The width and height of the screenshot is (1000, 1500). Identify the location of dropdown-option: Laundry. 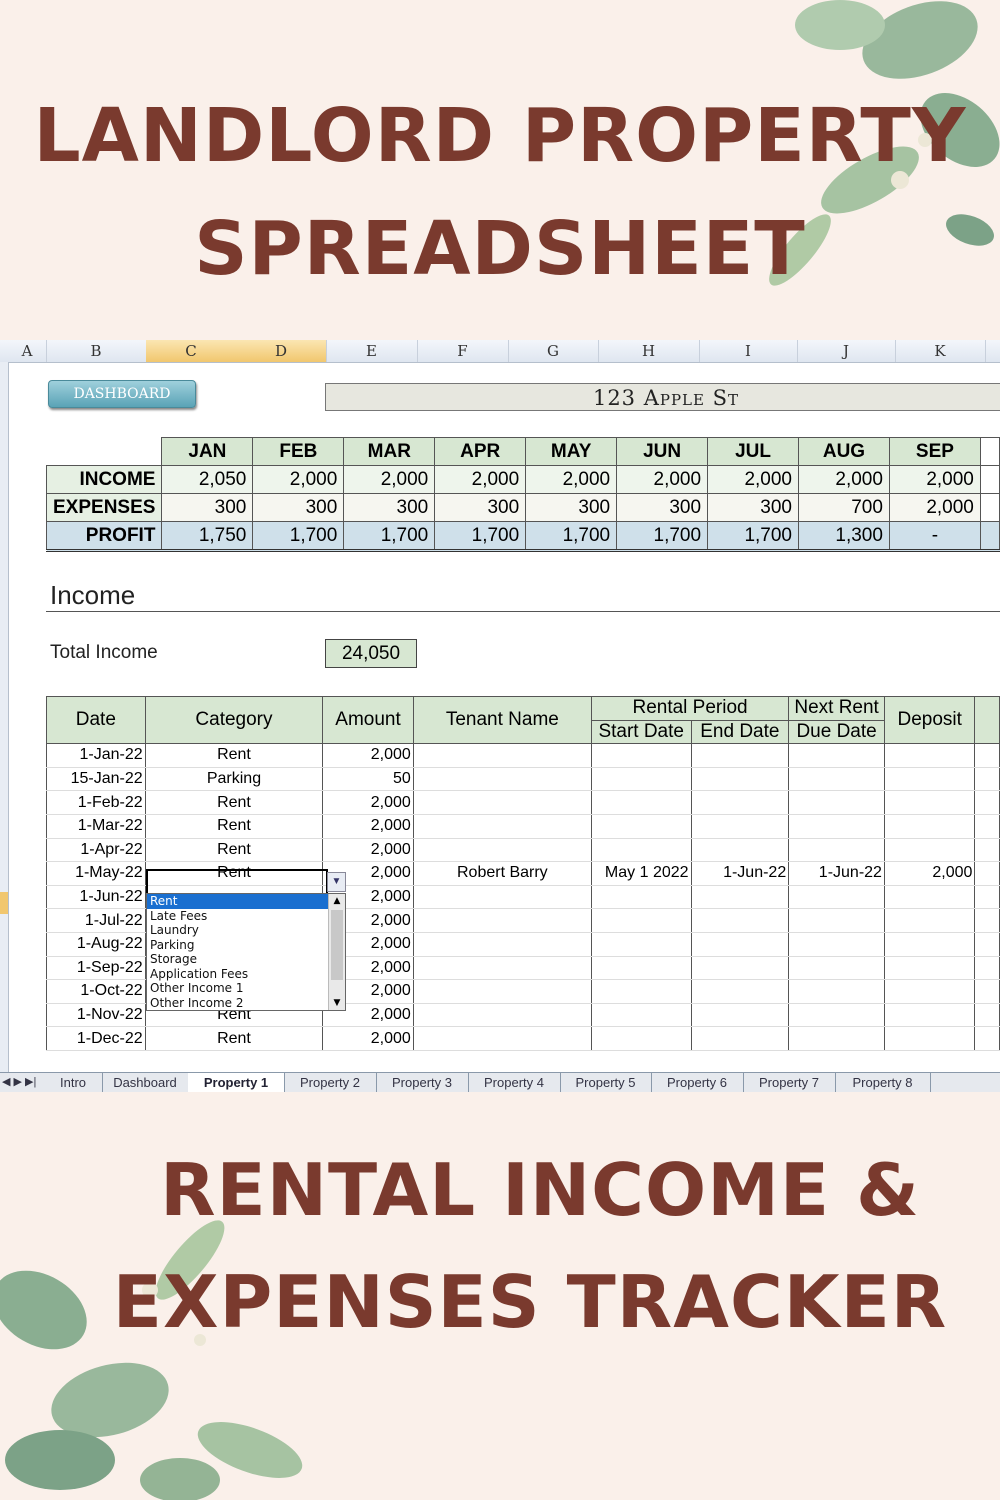
(237, 930).